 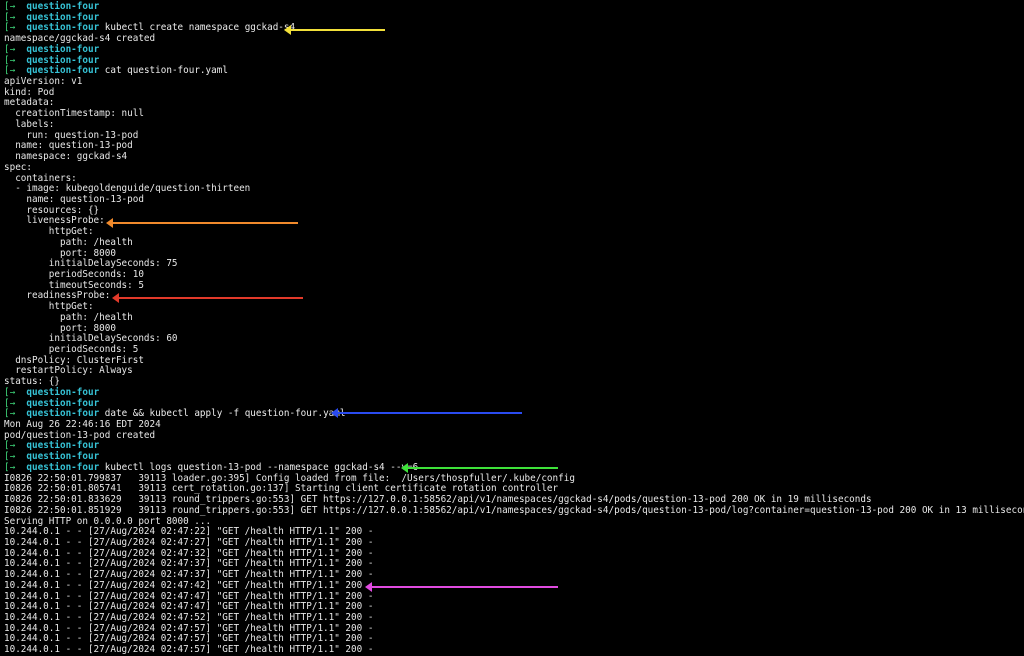 I want to click on output-line: namespace: ggckad-s4, so click(x=66, y=157).